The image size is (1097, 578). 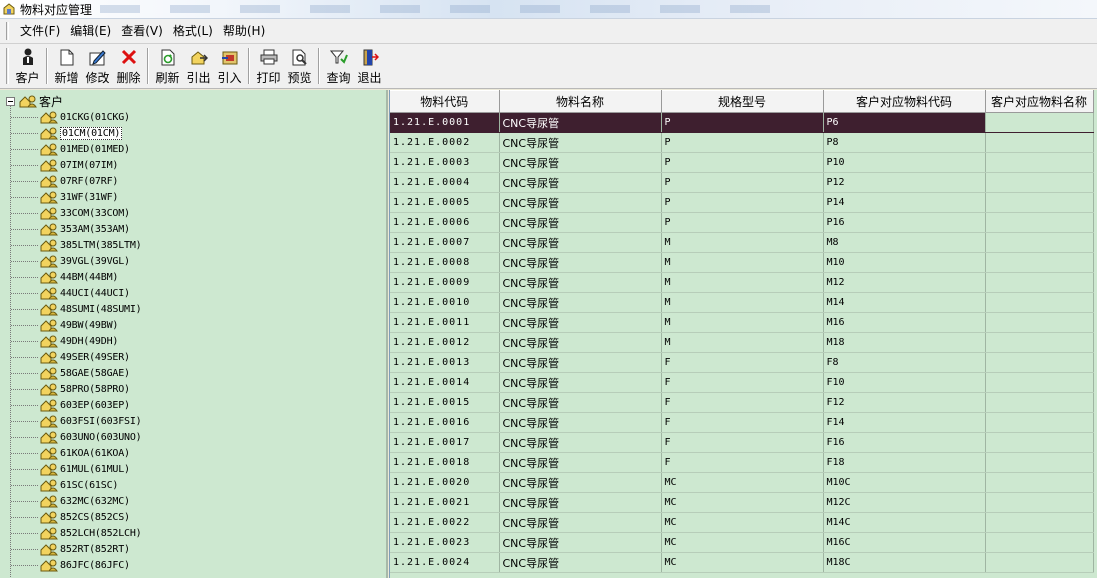 I want to click on table-row: 1.21.E.0014 CNC导尿管 F F10, so click(x=742, y=382).